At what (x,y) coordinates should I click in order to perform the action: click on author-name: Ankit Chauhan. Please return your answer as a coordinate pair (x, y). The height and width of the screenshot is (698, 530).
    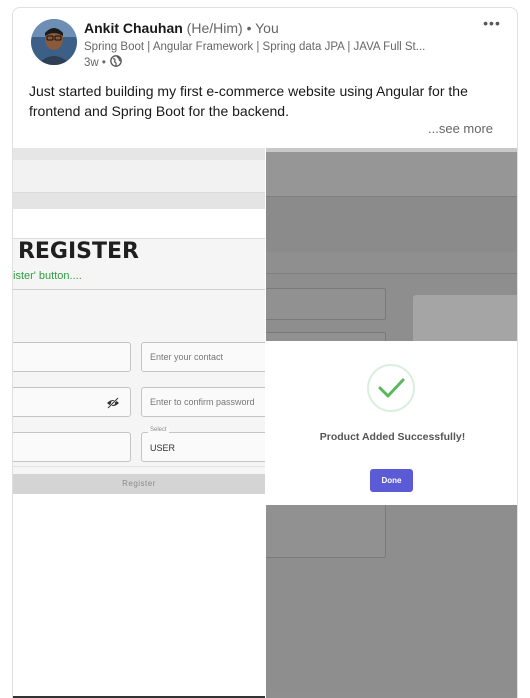
    Looking at the image, I should click on (133, 28).